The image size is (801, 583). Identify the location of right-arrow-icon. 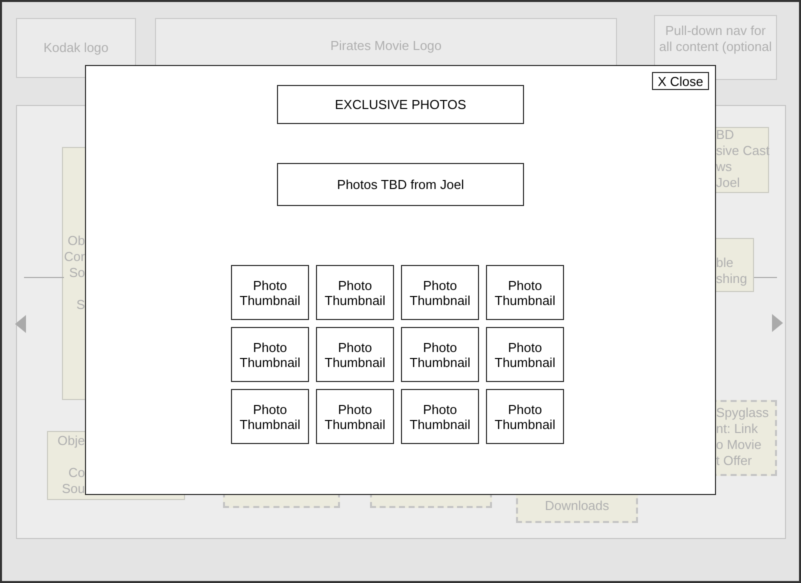
(777, 323).